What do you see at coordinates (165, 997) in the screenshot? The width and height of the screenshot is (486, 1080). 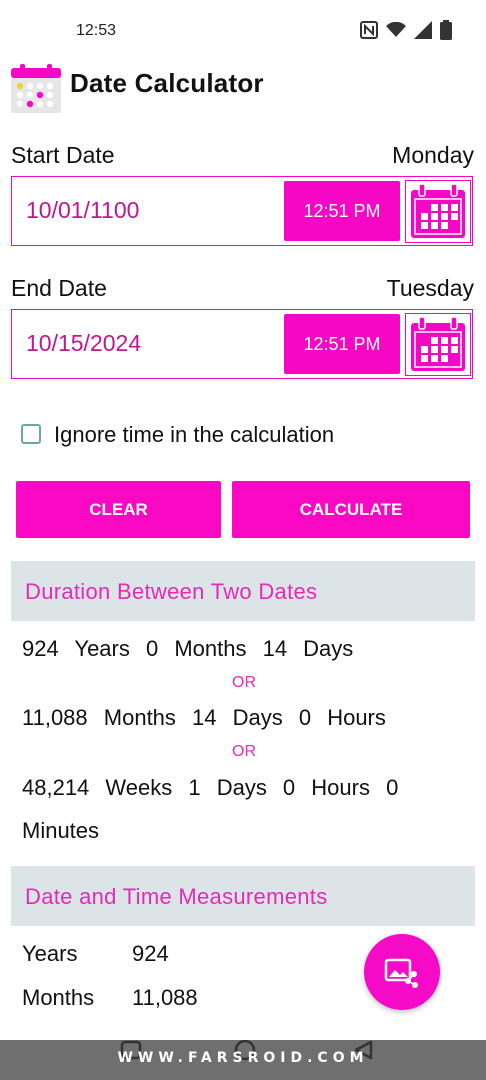 I see `measurement-value: 11,088` at bounding box center [165, 997].